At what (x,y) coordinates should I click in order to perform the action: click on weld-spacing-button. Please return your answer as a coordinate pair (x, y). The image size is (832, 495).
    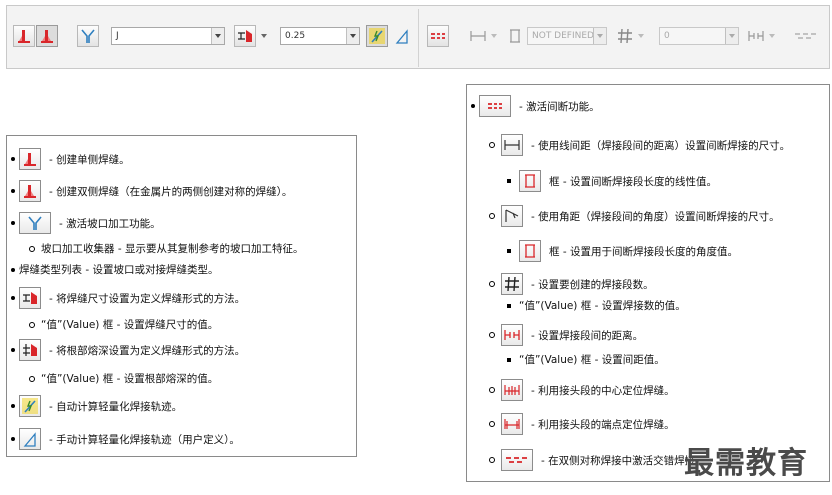
    Looking at the image, I should click on (756, 36).